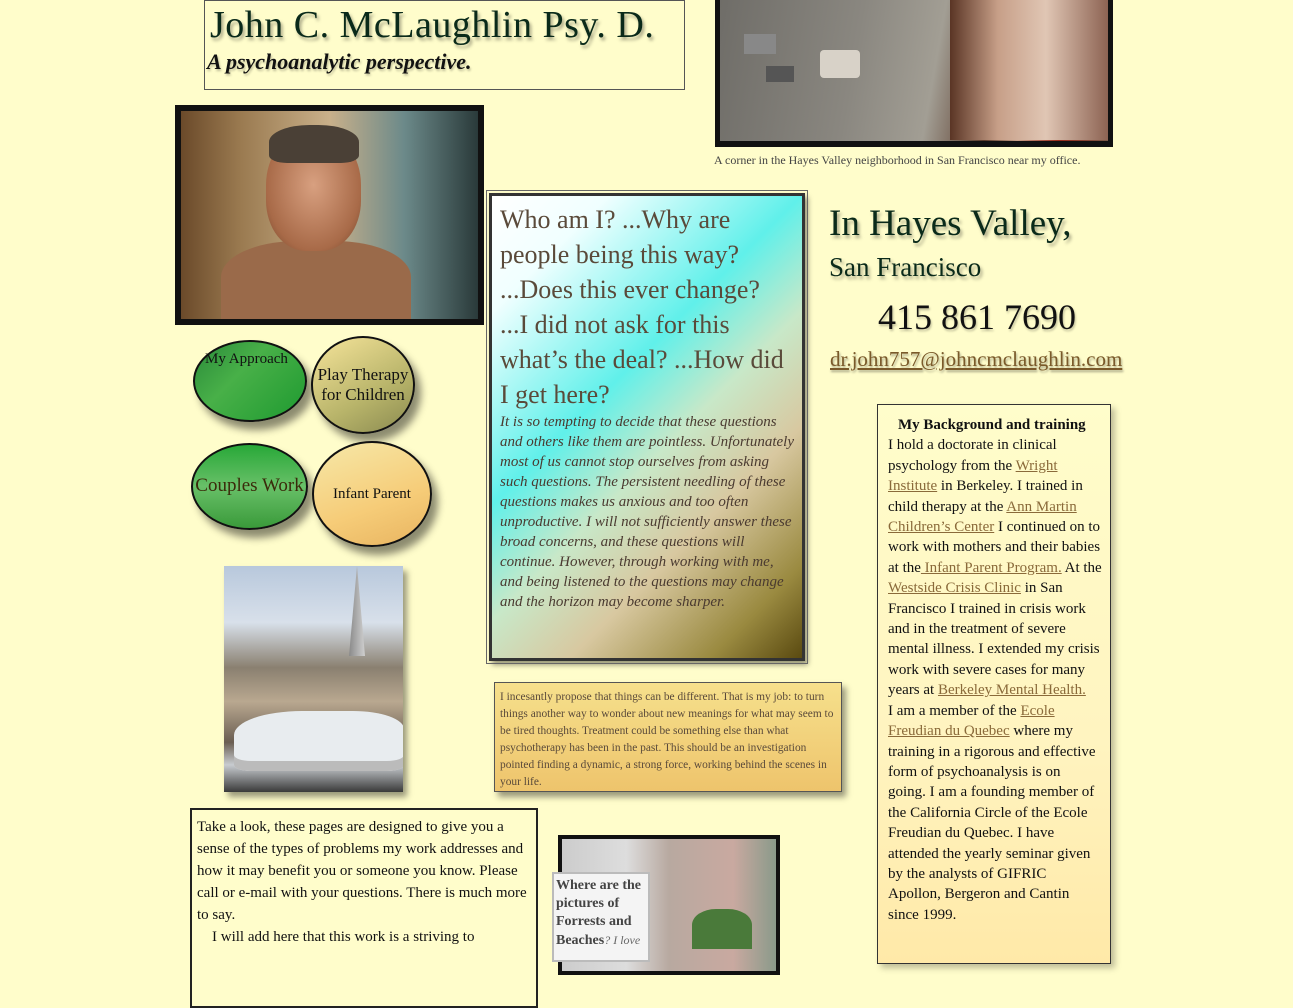 The image size is (1293, 1008). What do you see at coordinates (250, 381) in the screenshot?
I see `nav-my-approach-button: My Approach` at bounding box center [250, 381].